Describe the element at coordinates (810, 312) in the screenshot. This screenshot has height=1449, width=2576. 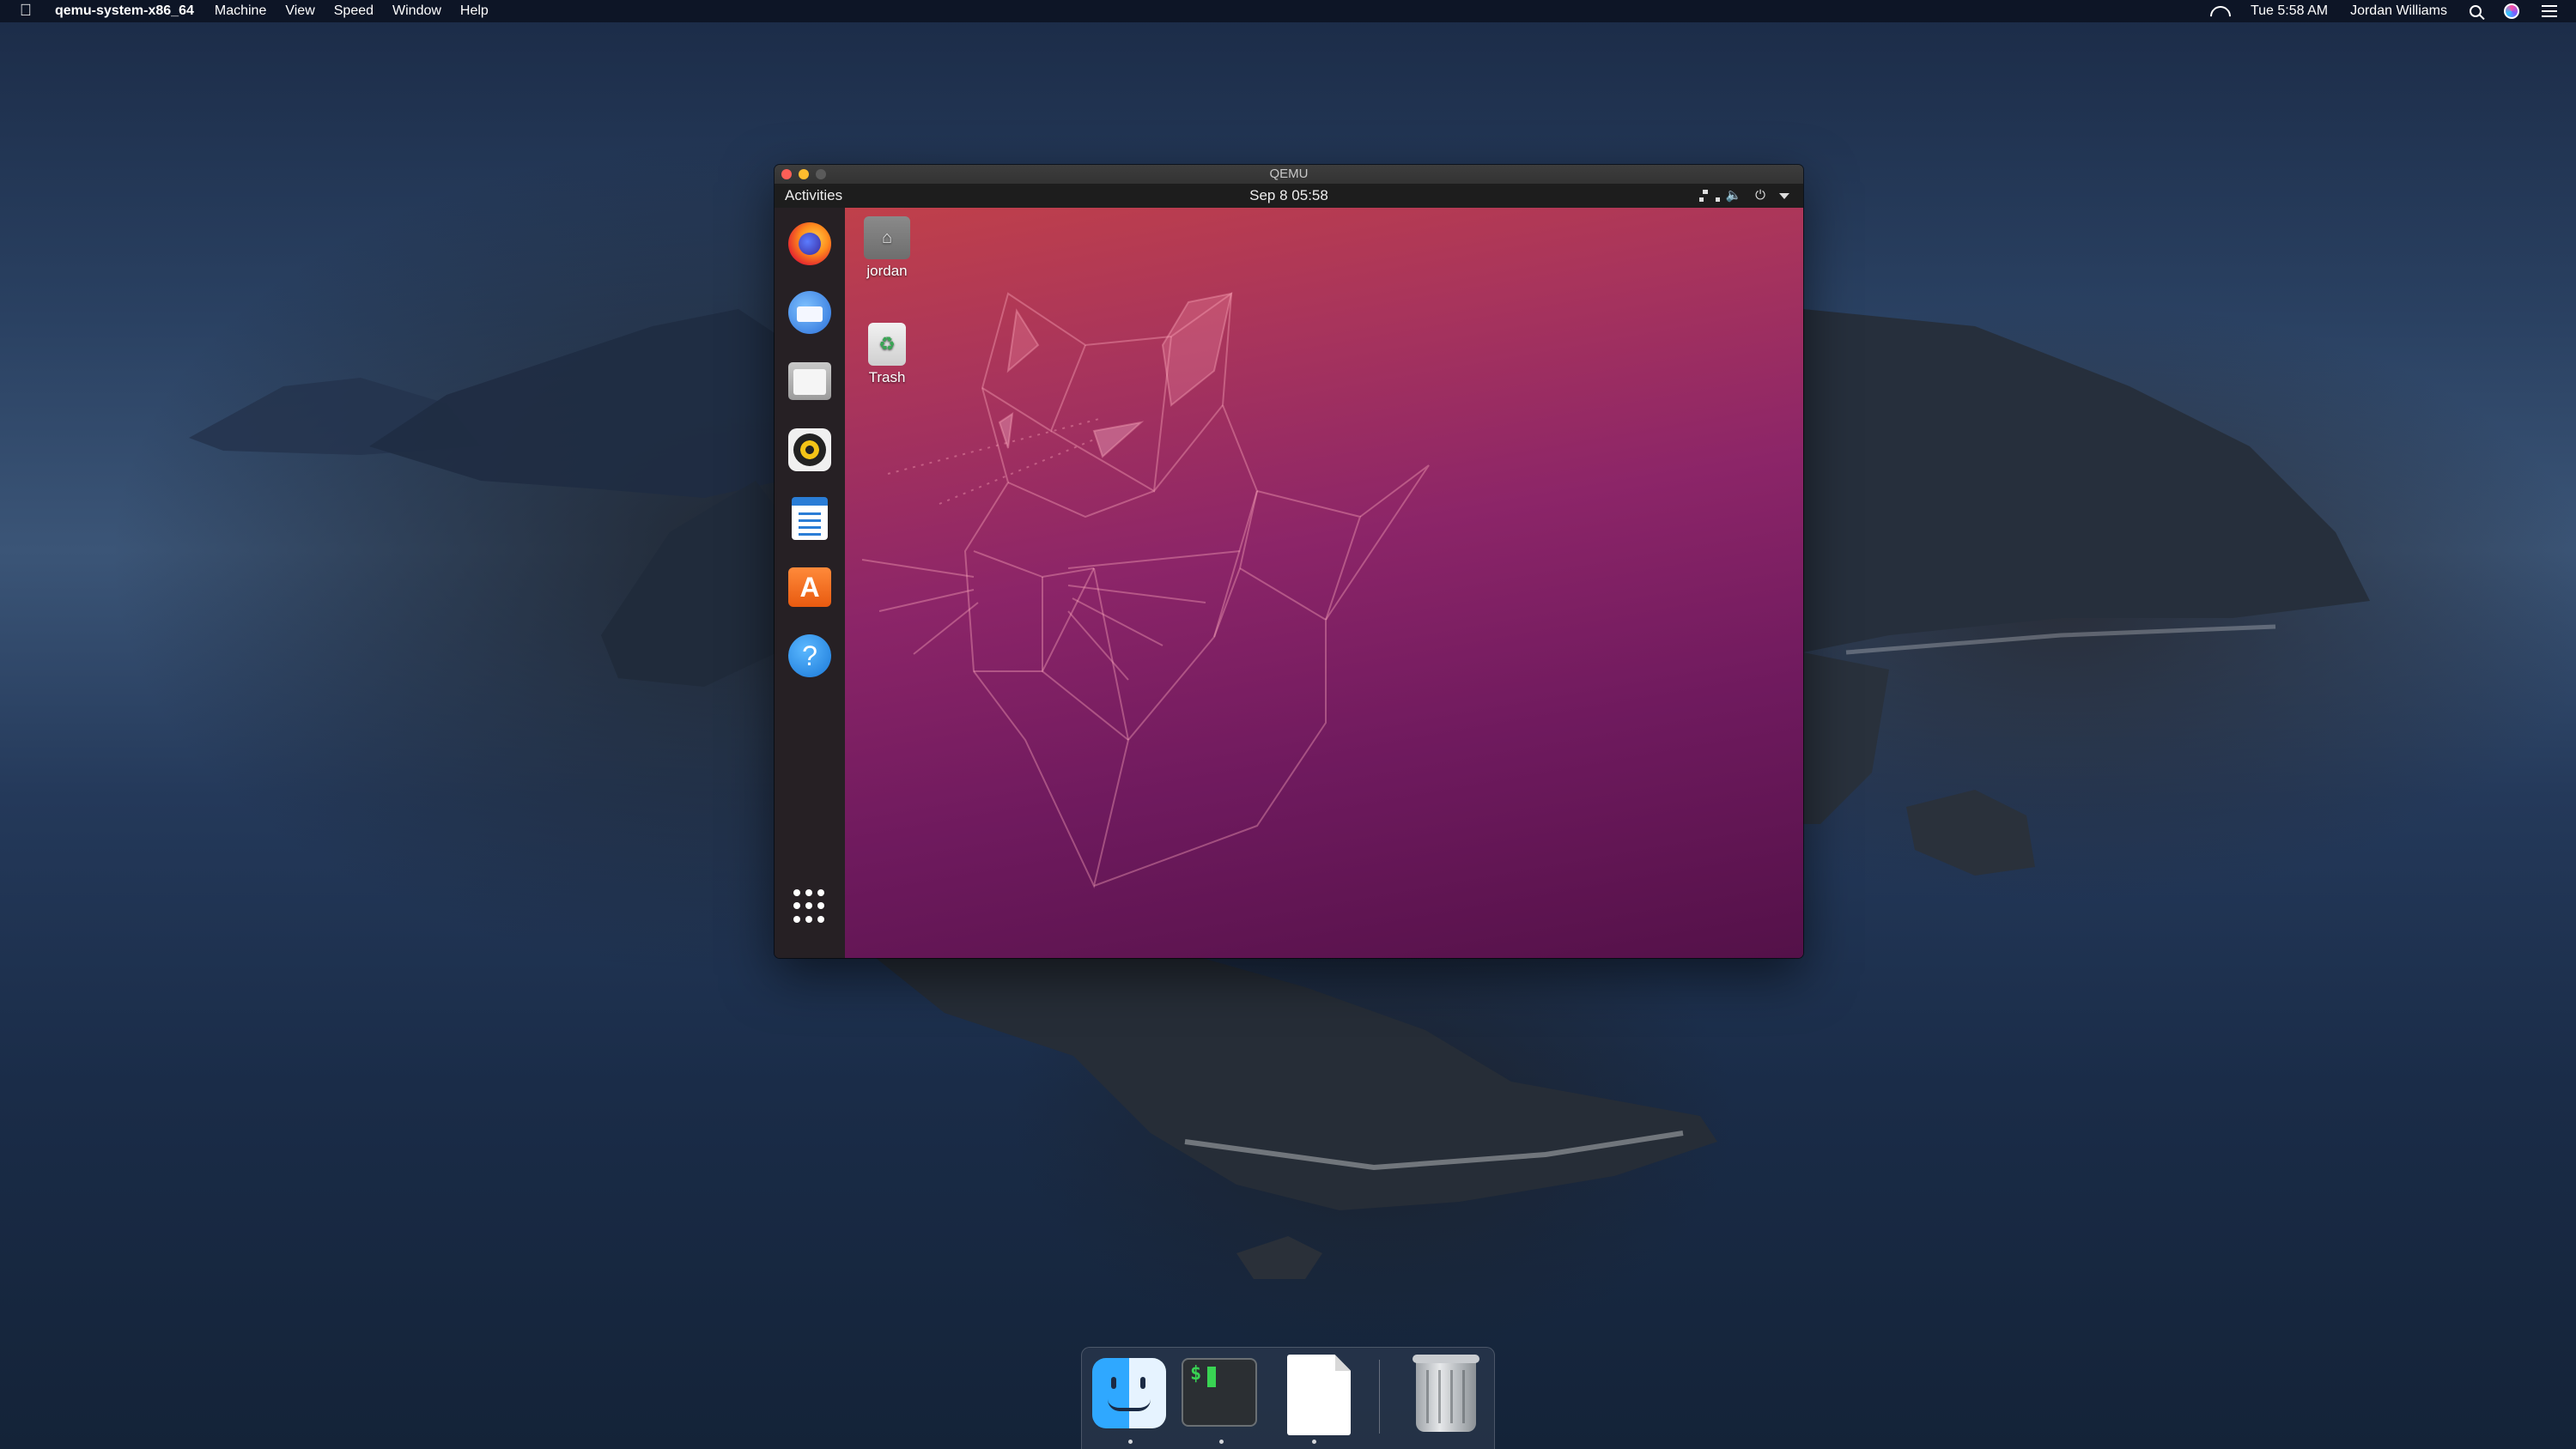
I see `thunderbird-icon` at that location.